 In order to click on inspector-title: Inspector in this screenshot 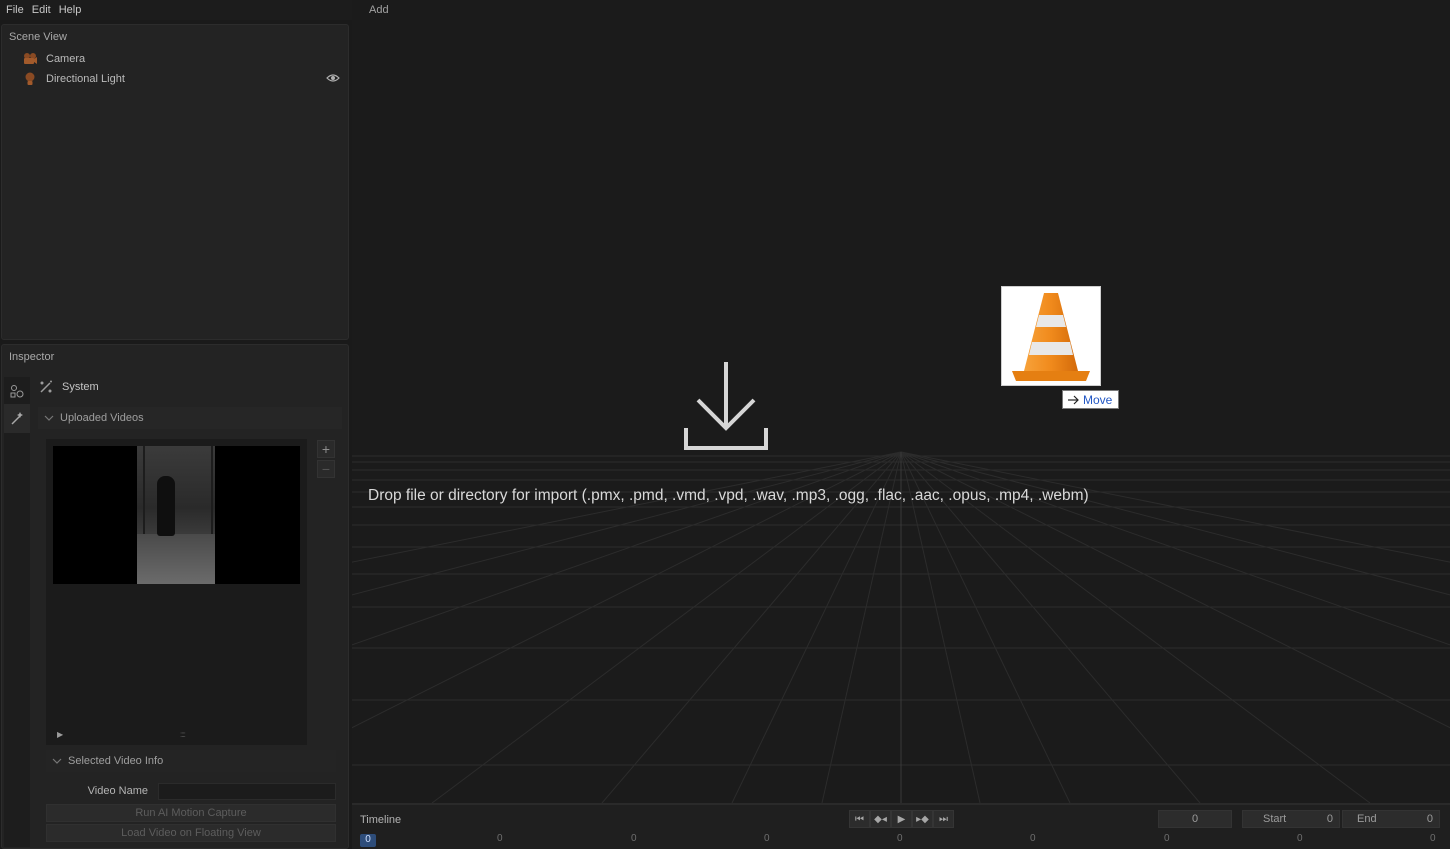, I will do `click(32, 357)`.